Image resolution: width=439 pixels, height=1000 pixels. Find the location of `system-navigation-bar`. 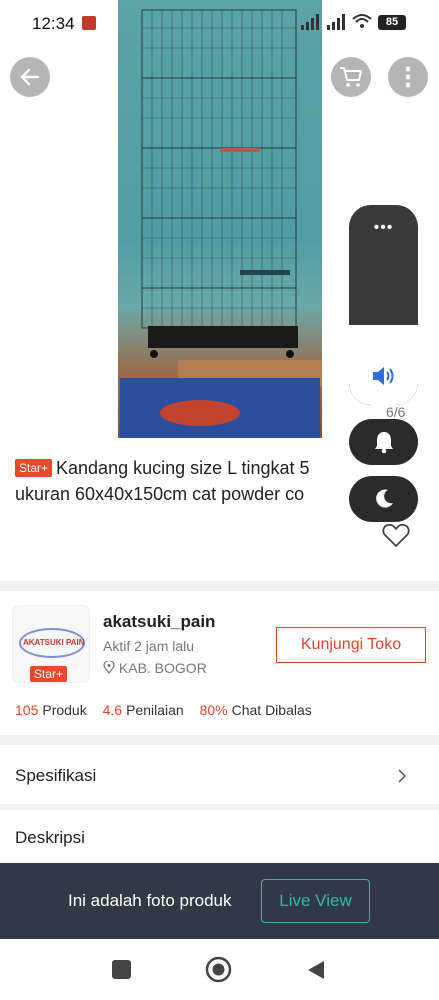

system-navigation-bar is located at coordinates (219, 969).